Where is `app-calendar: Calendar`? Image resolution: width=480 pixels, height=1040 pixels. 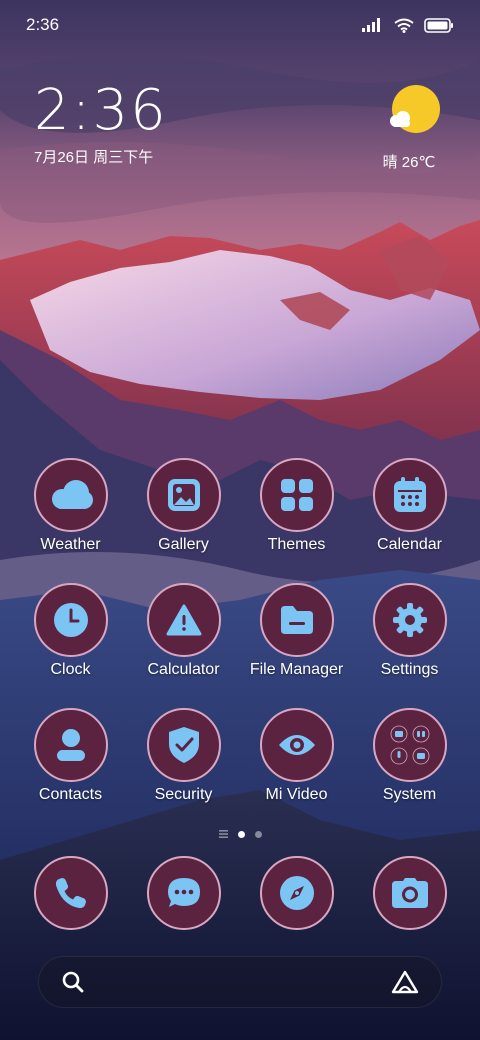 app-calendar: Calendar is located at coordinates (409, 506).